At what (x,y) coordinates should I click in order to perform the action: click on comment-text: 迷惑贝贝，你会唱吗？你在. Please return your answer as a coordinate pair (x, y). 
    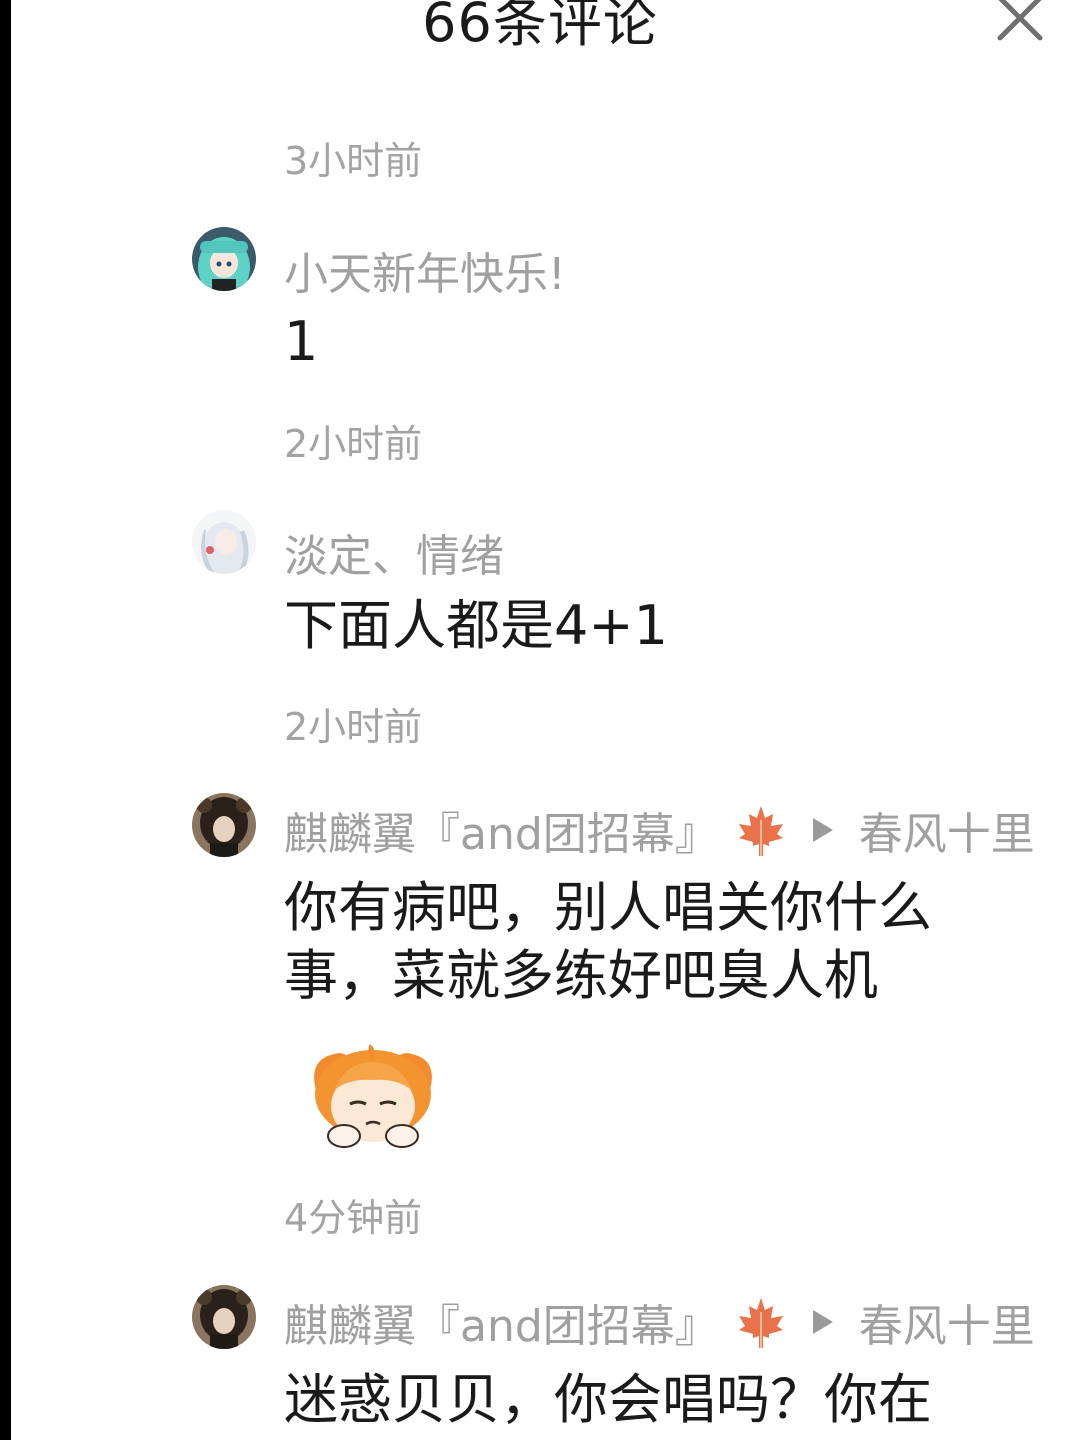
    Looking at the image, I should click on (608, 1400).